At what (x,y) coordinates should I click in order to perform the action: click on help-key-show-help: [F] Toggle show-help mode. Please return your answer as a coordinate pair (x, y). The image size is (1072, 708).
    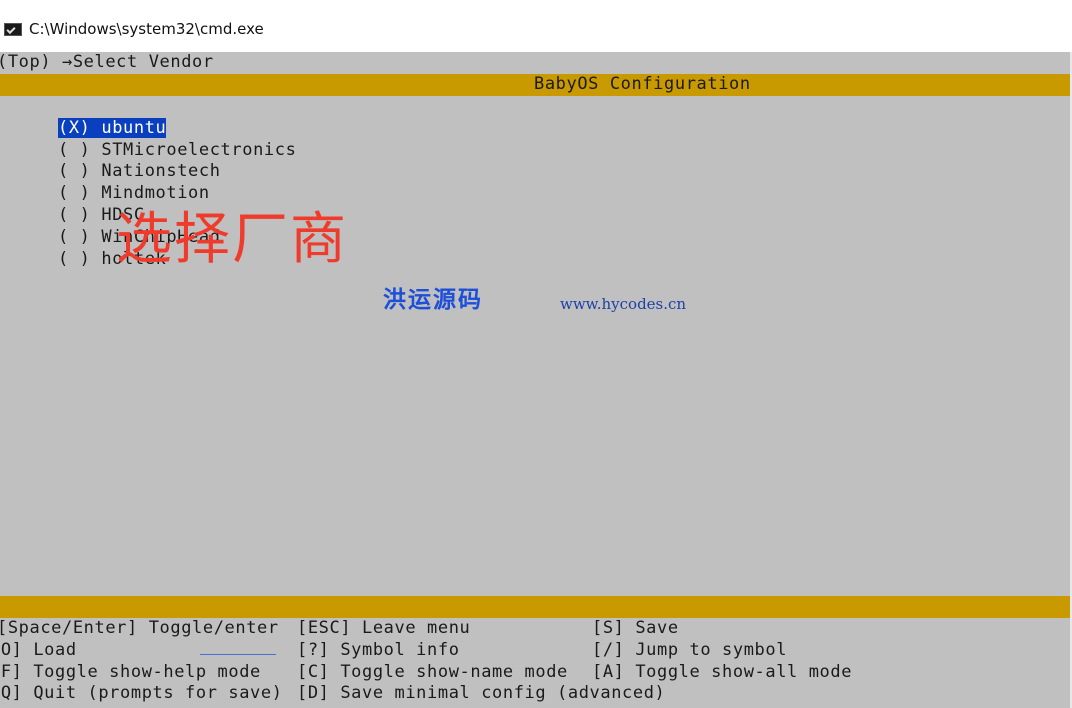
    Looking at the image, I should click on (130, 671).